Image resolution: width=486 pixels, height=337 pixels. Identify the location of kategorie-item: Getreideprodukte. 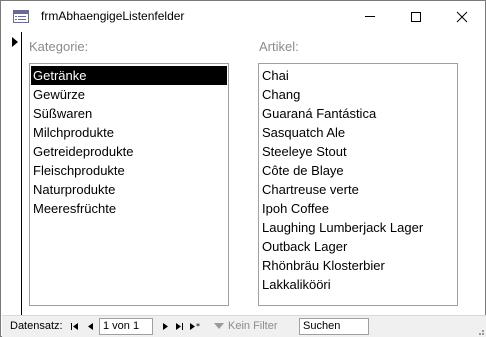
(129, 151).